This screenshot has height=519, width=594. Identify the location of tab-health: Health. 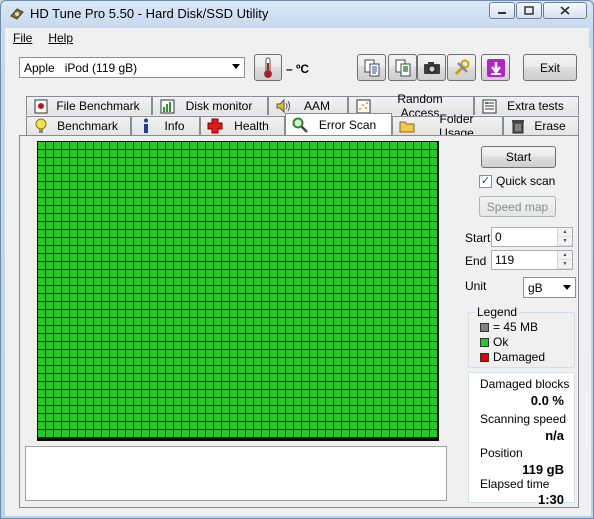
(242, 125).